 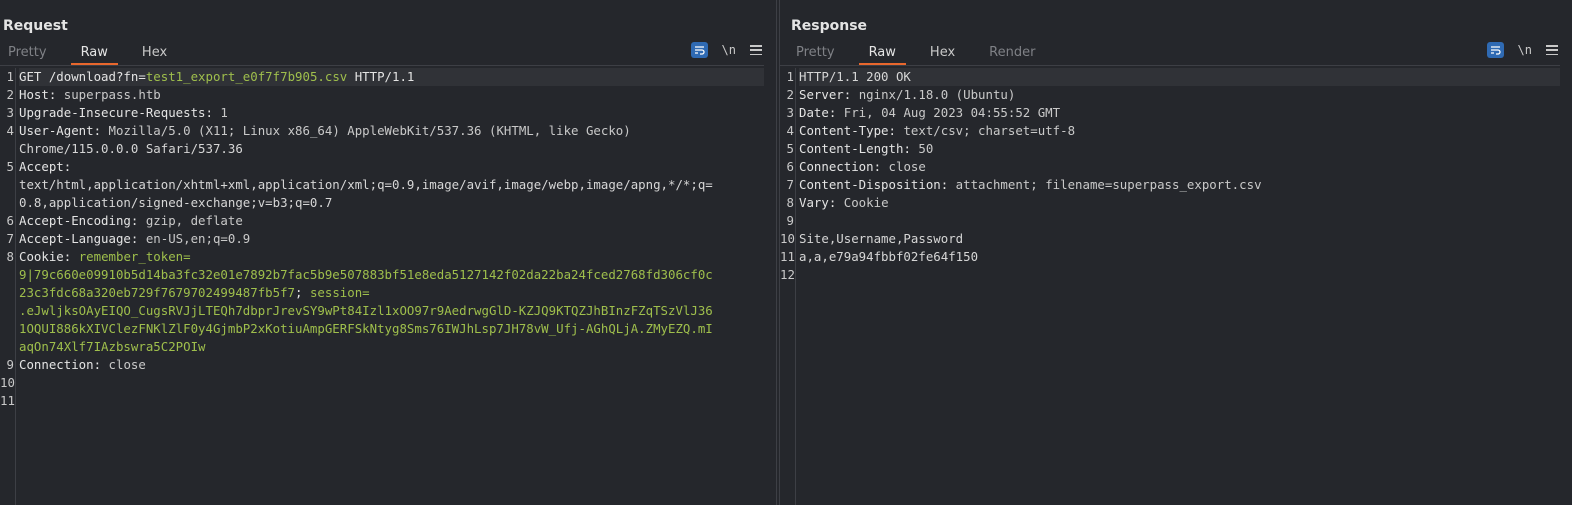 What do you see at coordinates (49, 166) in the screenshot?
I see `line-content: Accept:` at bounding box center [49, 166].